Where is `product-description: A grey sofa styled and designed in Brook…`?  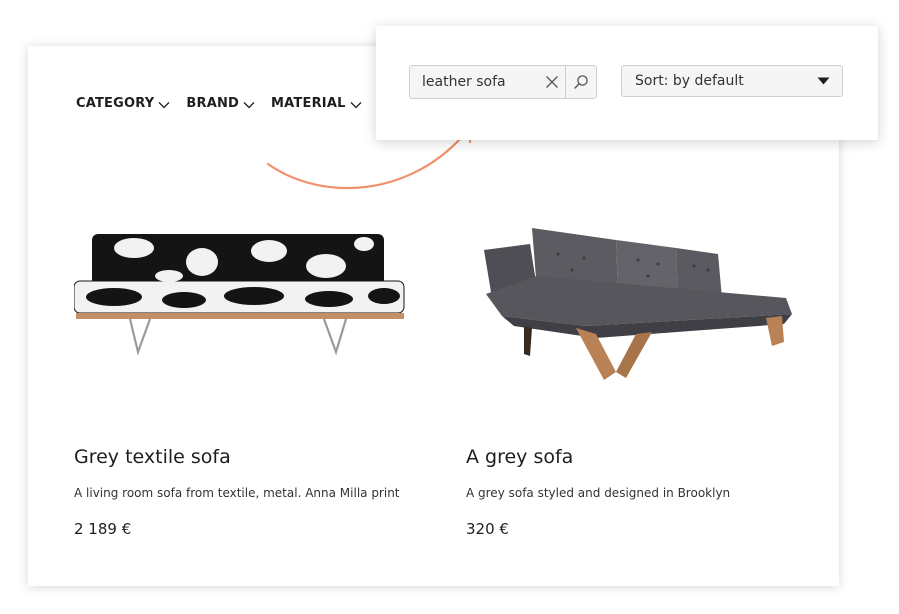
product-description: A grey sofa styled and designed in Brook… is located at coordinates (598, 493).